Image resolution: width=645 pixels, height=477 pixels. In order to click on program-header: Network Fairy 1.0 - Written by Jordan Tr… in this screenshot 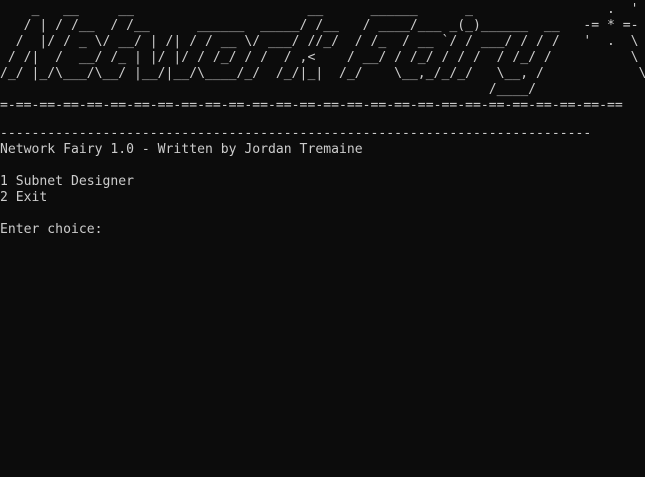, I will do `click(181, 149)`.